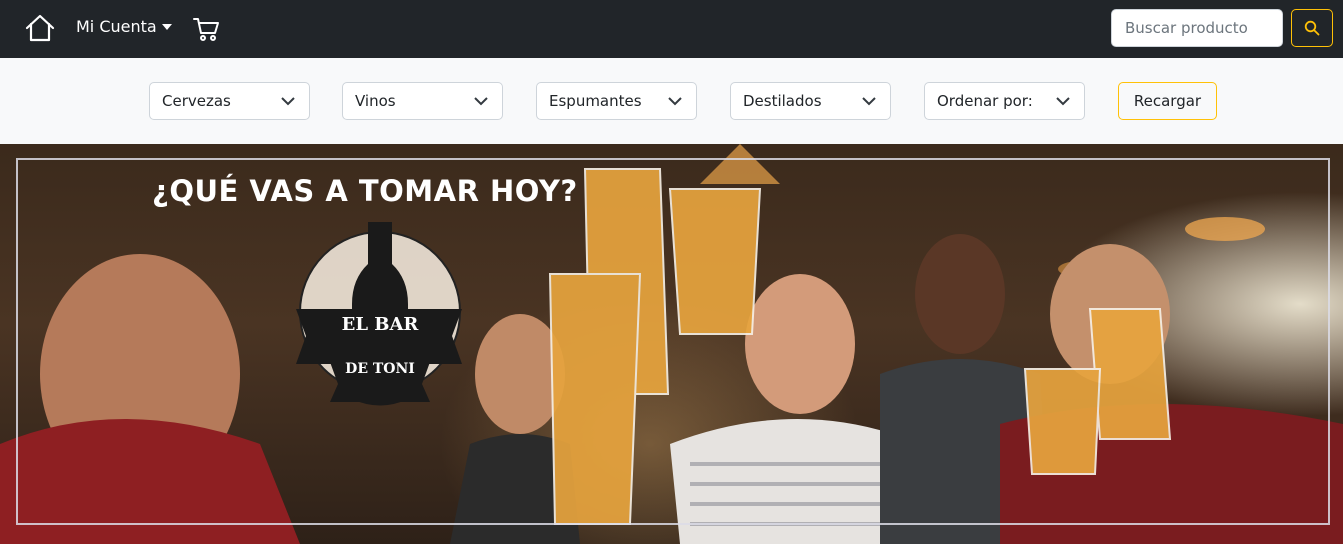 Image resolution: width=1343 pixels, height=544 pixels. Describe the element at coordinates (380, 324) in the screenshot. I see `logo-text-line1: EL BAR` at that location.